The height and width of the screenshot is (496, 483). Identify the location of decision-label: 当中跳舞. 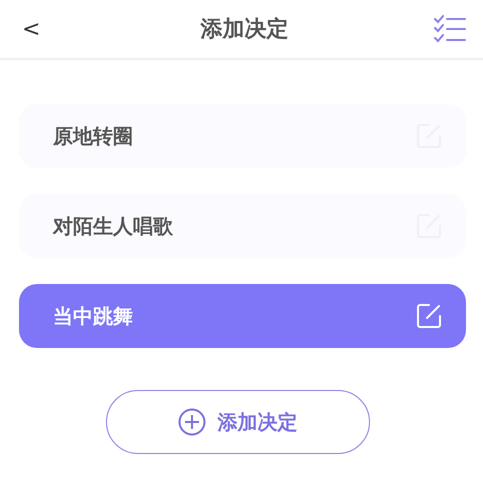
(93, 316).